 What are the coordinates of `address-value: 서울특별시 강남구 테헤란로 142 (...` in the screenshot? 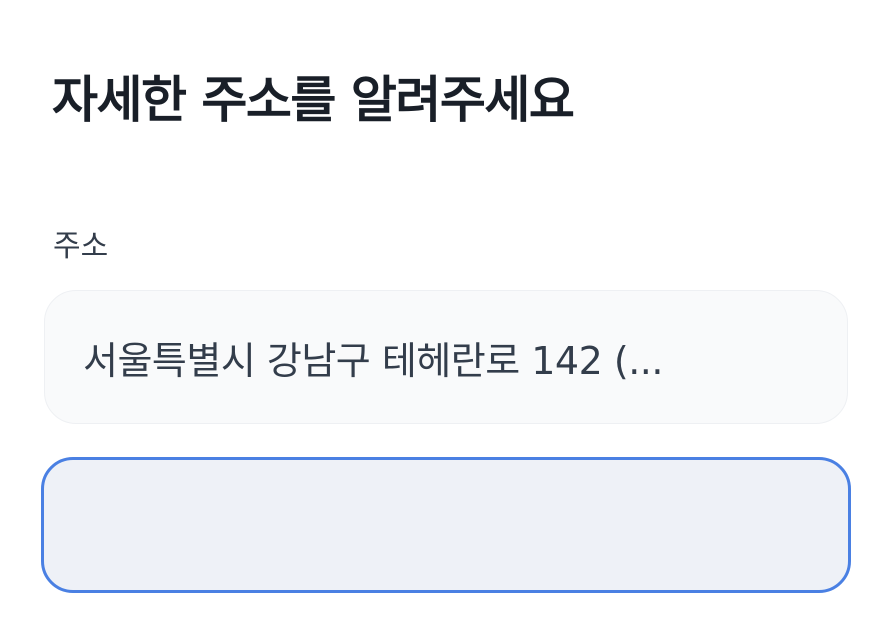 It's located at (373, 360).